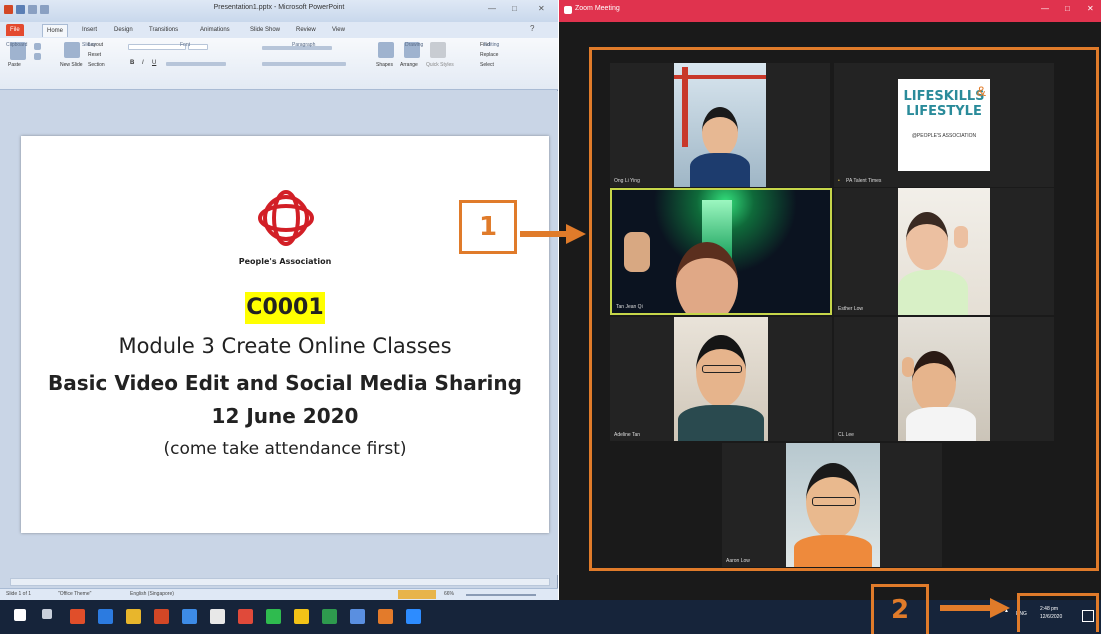 The width and height of the screenshot is (1101, 634). Describe the element at coordinates (132, 63) in the screenshot. I see `bold-icon: B` at that location.